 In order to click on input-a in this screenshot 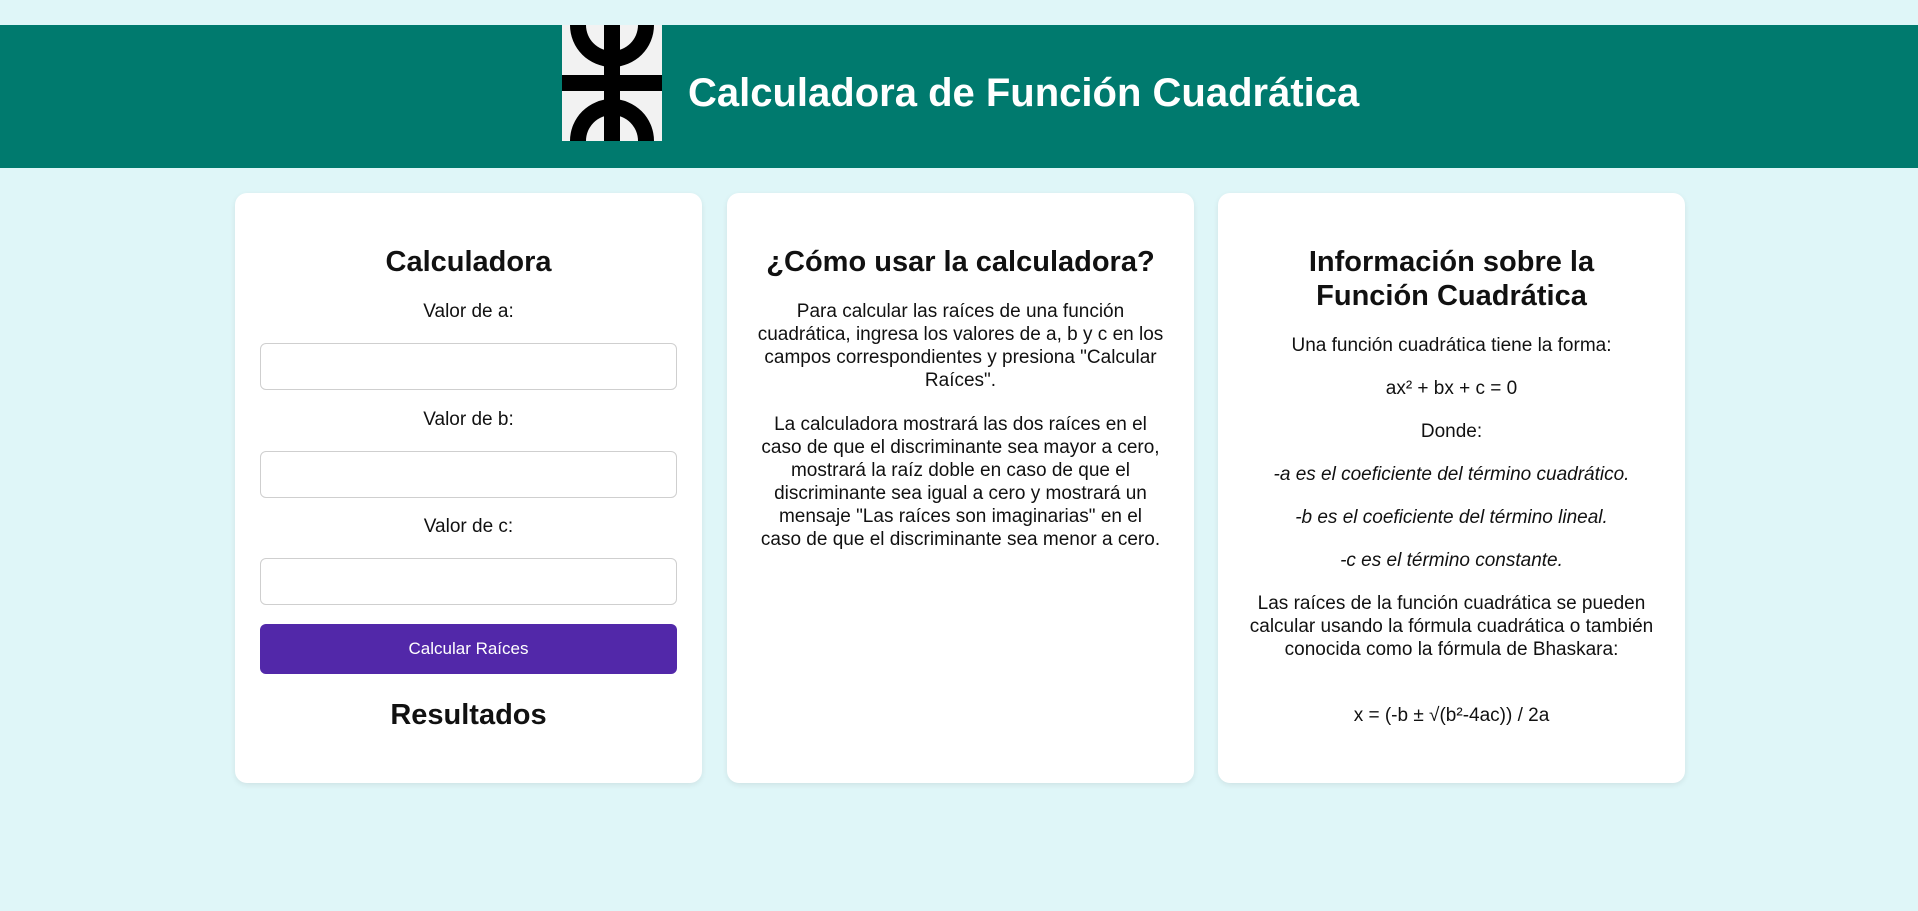, I will do `click(468, 366)`.